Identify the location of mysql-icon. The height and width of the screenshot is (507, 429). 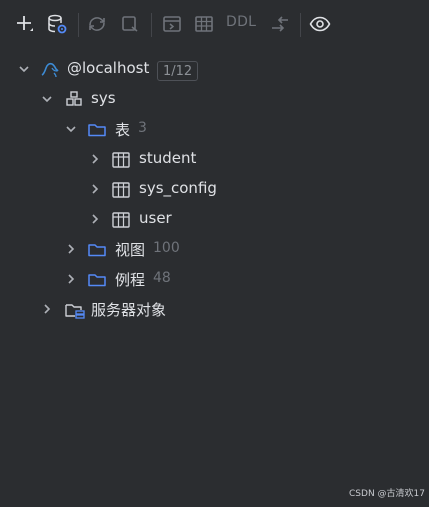
(50, 70).